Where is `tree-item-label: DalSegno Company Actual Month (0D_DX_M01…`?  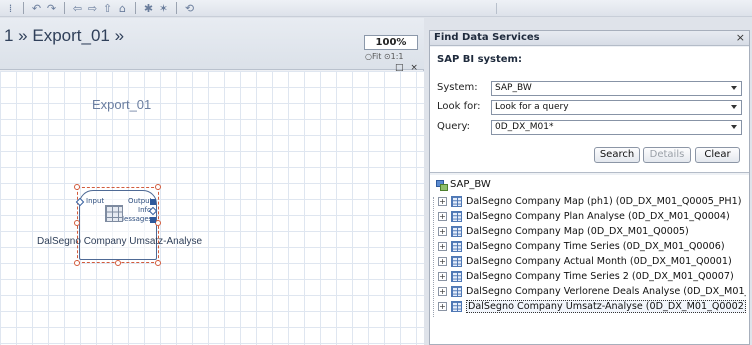
tree-item-label: DalSegno Company Actual Month (0D_DX_M01… is located at coordinates (599, 261).